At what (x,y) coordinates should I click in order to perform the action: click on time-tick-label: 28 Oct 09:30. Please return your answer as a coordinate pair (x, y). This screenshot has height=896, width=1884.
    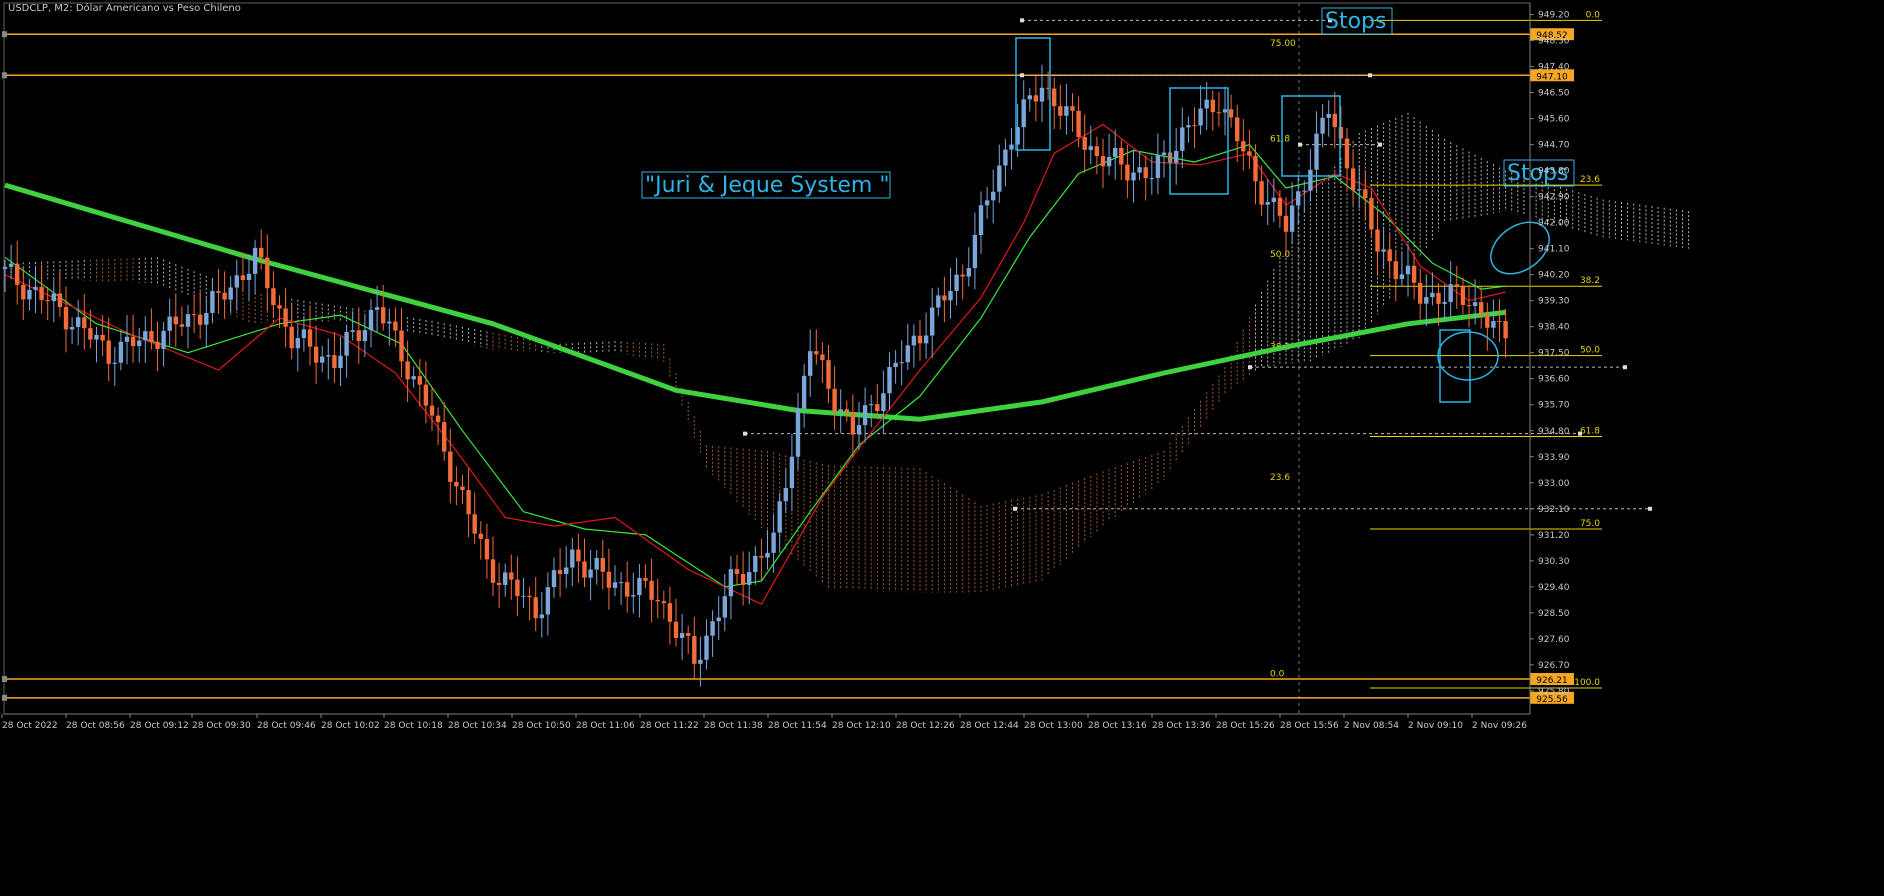
    Looking at the image, I should click on (221, 726).